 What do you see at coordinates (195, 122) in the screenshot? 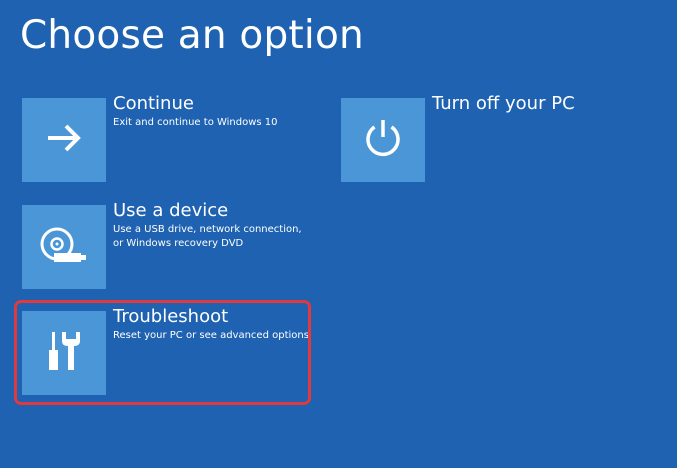
I see `continue-description: Exit and continue to Windows 10` at bounding box center [195, 122].